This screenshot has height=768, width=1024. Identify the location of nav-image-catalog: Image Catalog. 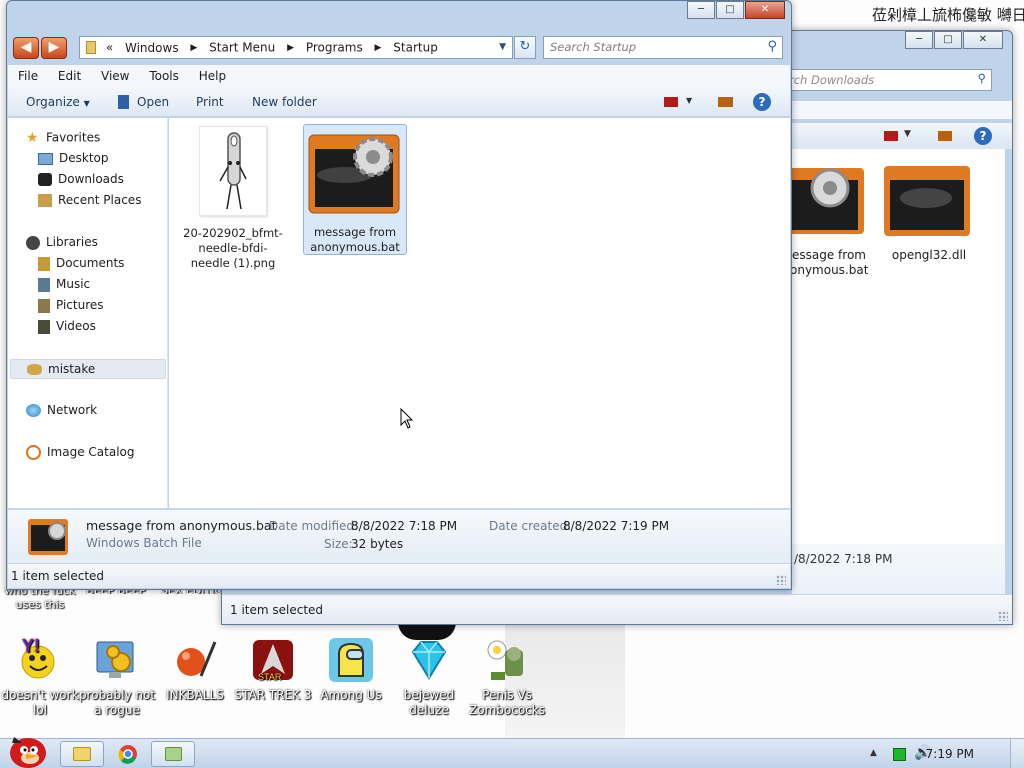
(80, 452).